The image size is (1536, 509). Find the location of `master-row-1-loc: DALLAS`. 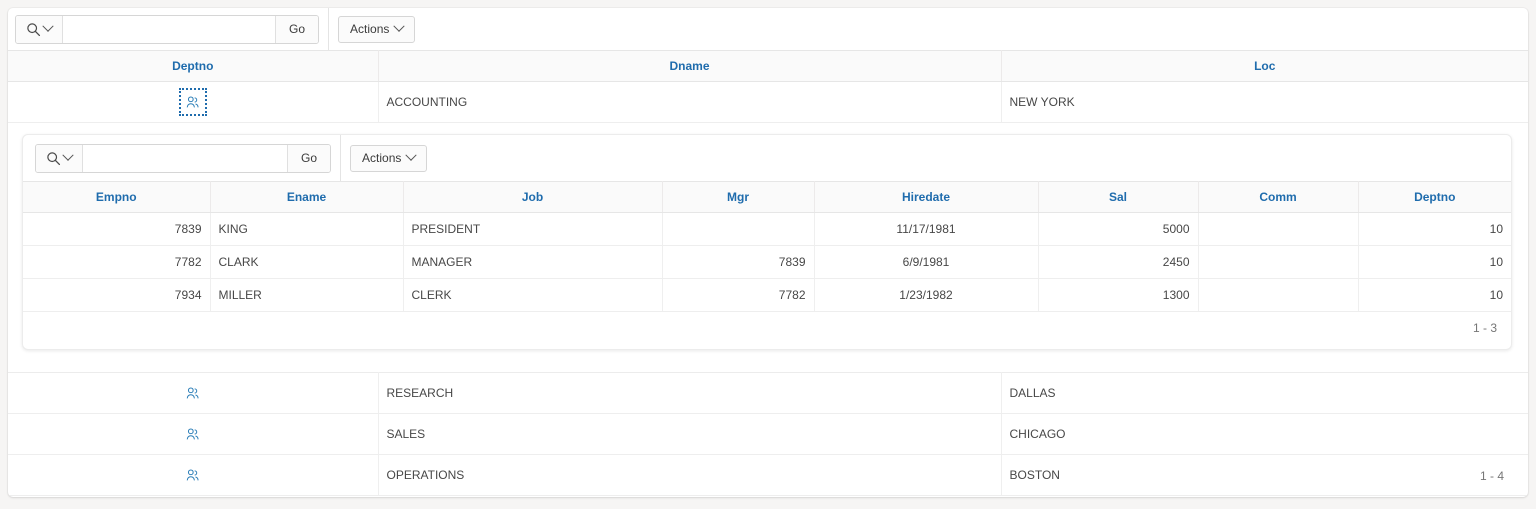

master-row-1-loc: DALLAS is located at coordinates (1264, 393).